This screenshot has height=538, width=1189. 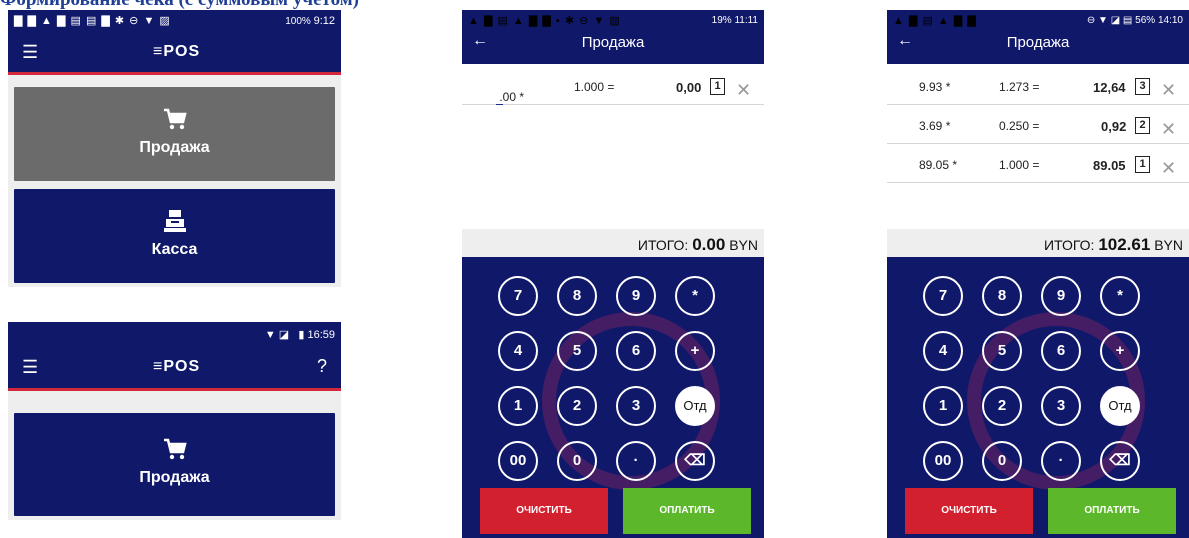 What do you see at coordinates (938, 165) in the screenshot?
I see `price-field: 89.05 *` at bounding box center [938, 165].